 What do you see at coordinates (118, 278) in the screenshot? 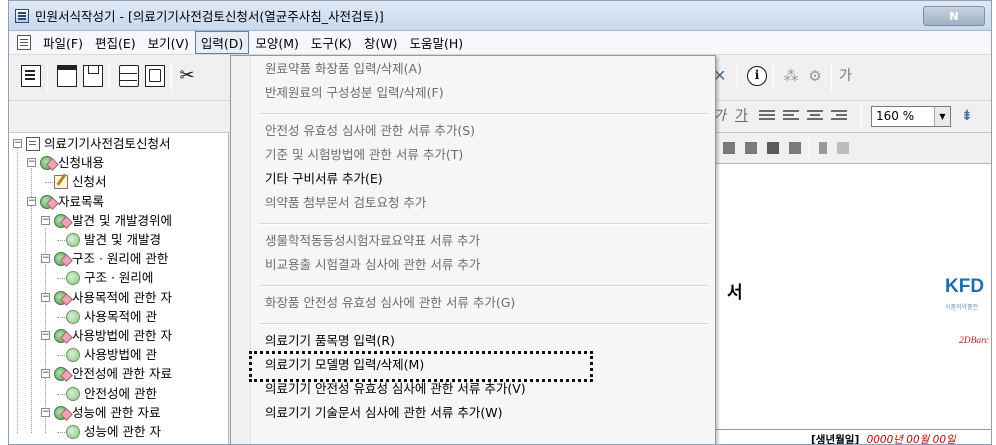
I see `tree-node: 구조 · 원리에` at bounding box center [118, 278].